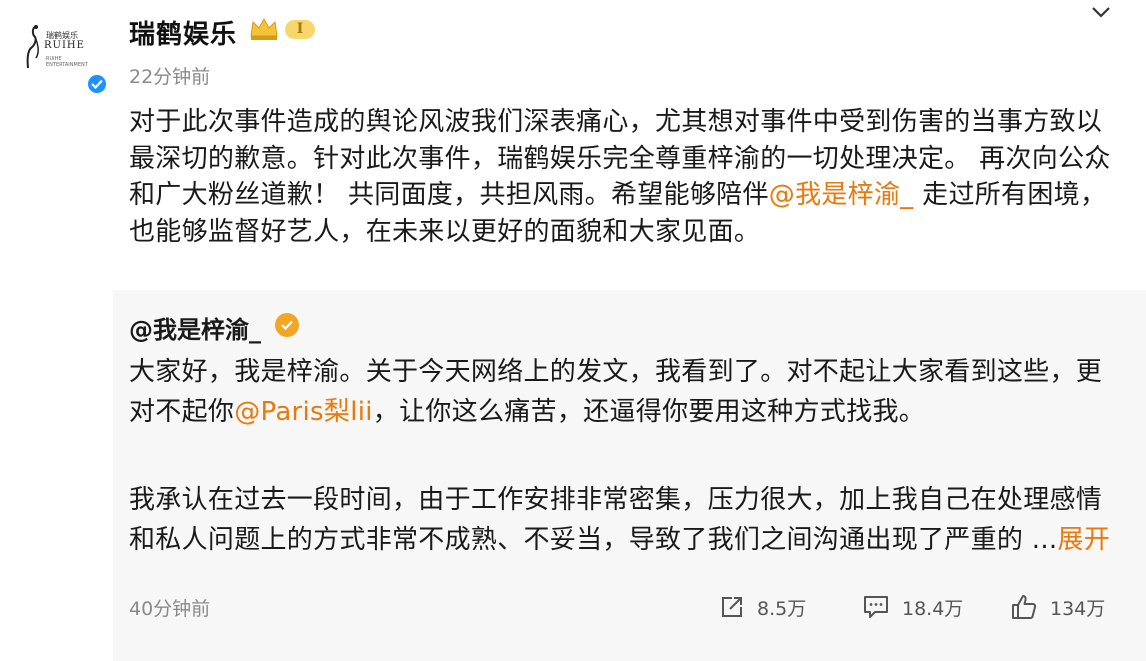  I want to click on like-count: 134万, so click(1078, 608).